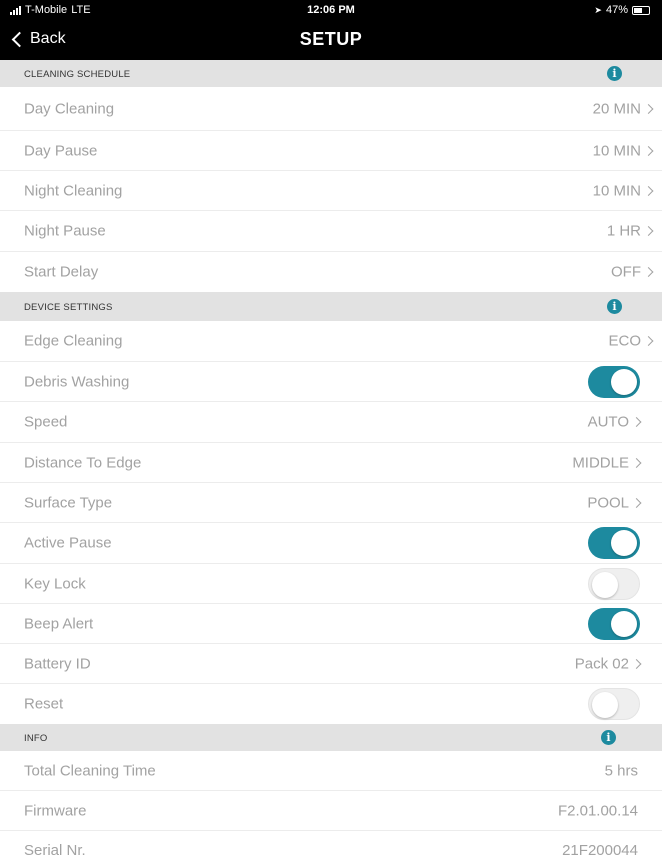  I want to click on row-value: Pack 02, so click(608, 663).